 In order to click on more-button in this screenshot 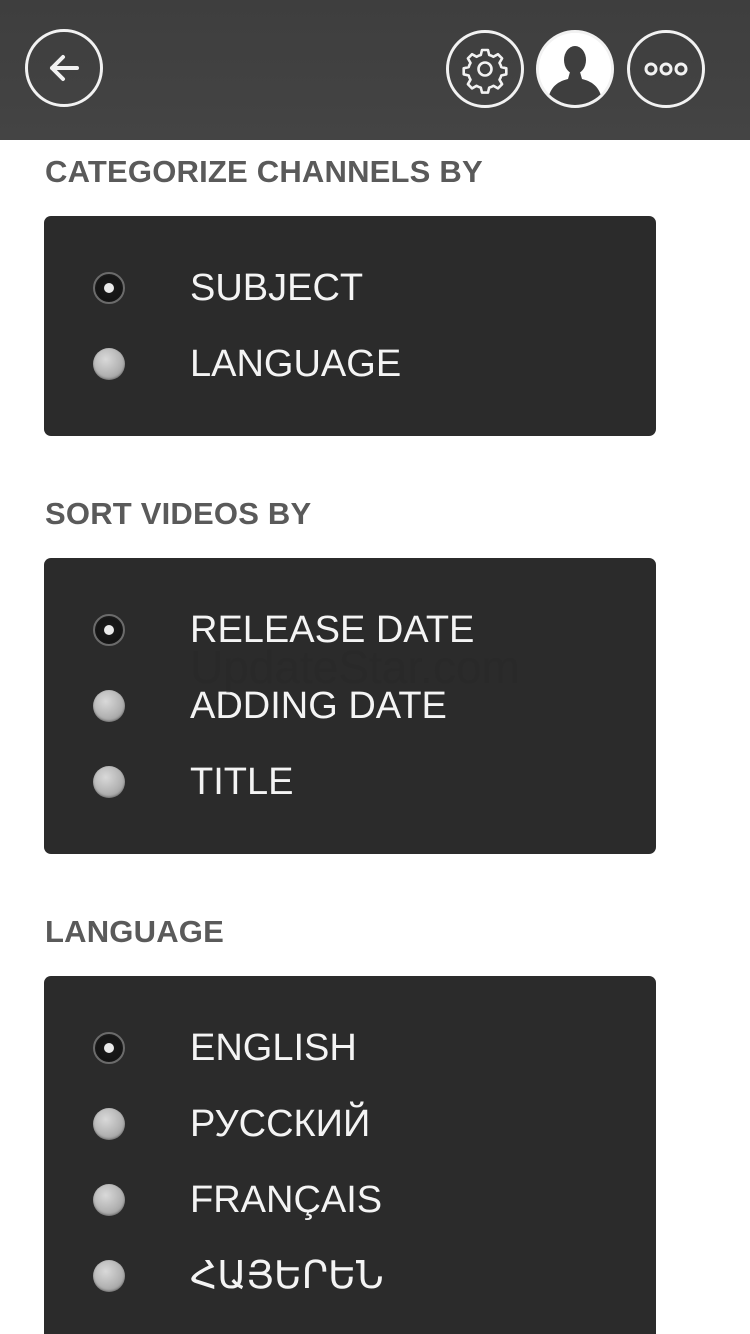, I will do `click(666, 69)`.